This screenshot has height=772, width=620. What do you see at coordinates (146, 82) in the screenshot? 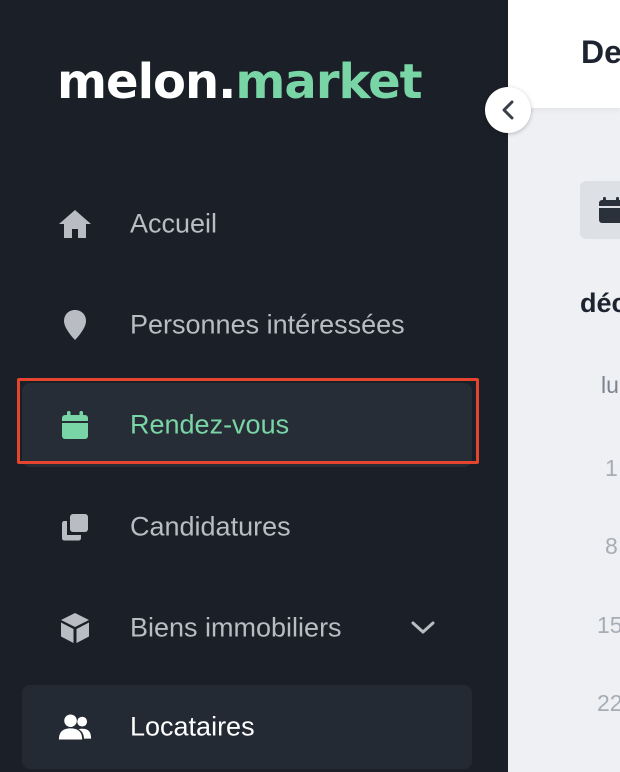
I see `logo-part-melon: melon.` at bounding box center [146, 82].